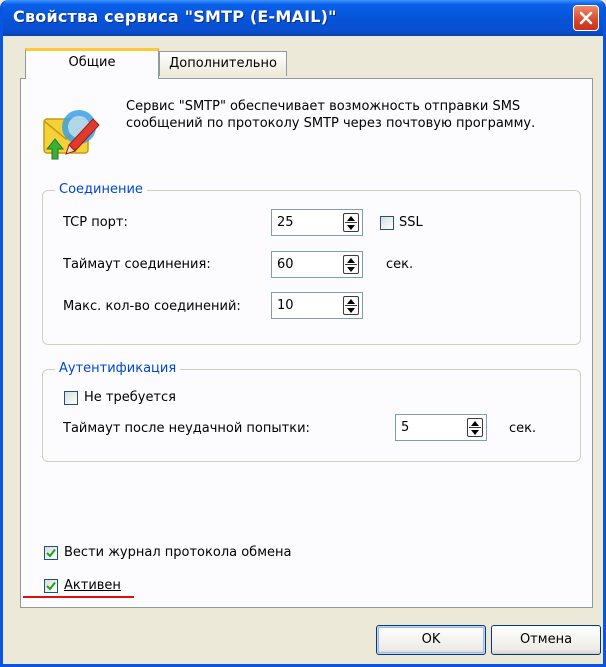 The image size is (606, 667). Describe the element at coordinates (285, 305) in the screenshot. I see `max-connections-value: 10` at that location.